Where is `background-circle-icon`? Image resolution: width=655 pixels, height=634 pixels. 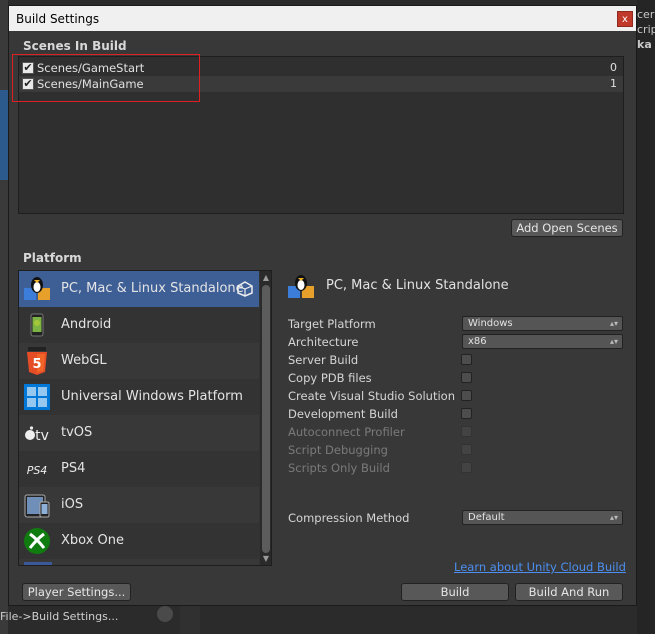 background-circle-icon is located at coordinates (165, 614).